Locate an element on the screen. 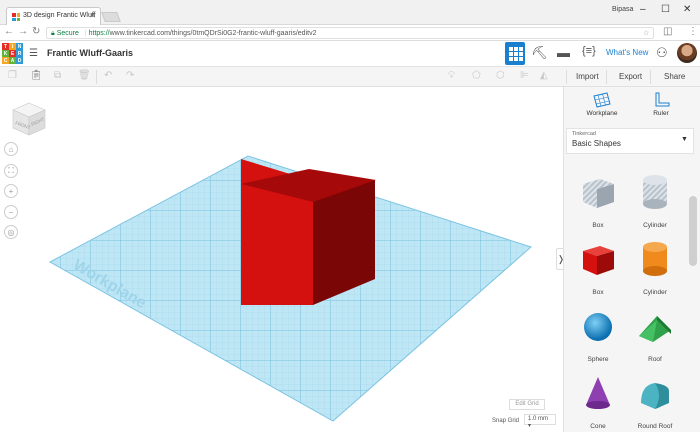 The height and width of the screenshot is (443, 700). copy-icon: ❐ is located at coordinates (12, 75).